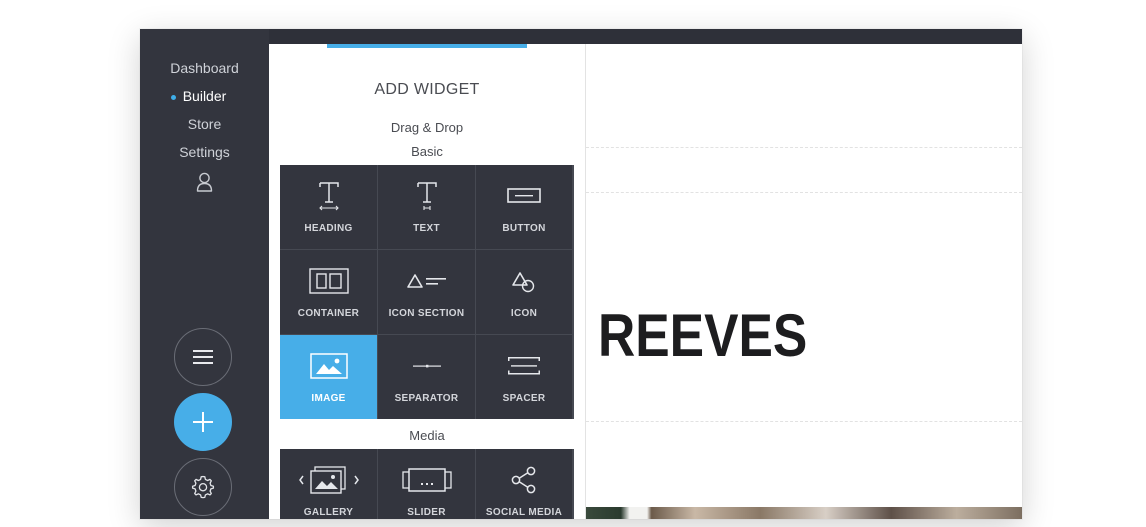 This screenshot has width=1146, height=527. Describe the element at coordinates (328, 281) in the screenshot. I see `container-icon` at that location.